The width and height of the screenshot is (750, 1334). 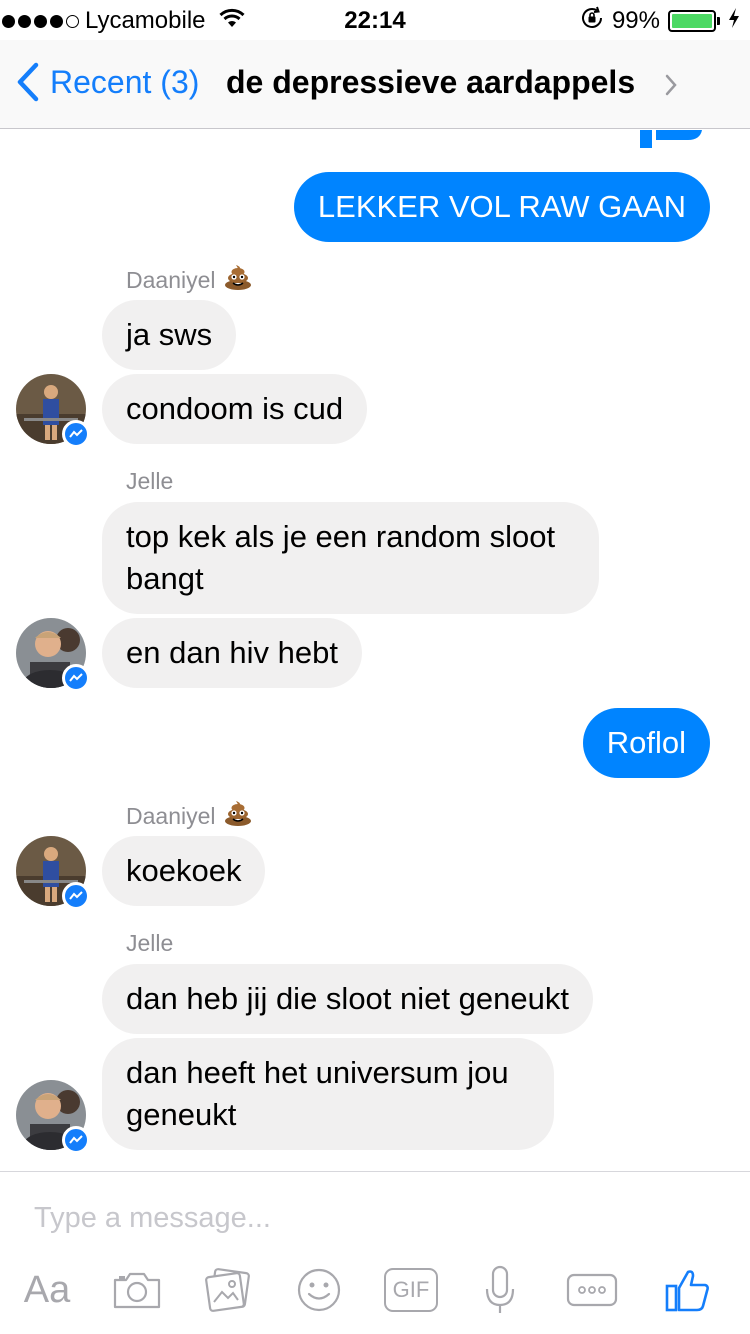 What do you see at coordinates (646, 743) in the screenshot?
I see `outgoing-message: Roflol` at bounding box center [646, 743].